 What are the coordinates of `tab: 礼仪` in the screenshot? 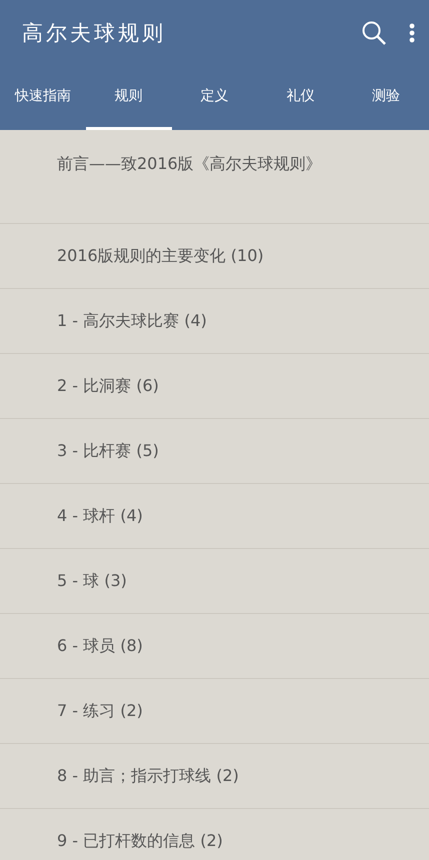 It's located at (300, 97).